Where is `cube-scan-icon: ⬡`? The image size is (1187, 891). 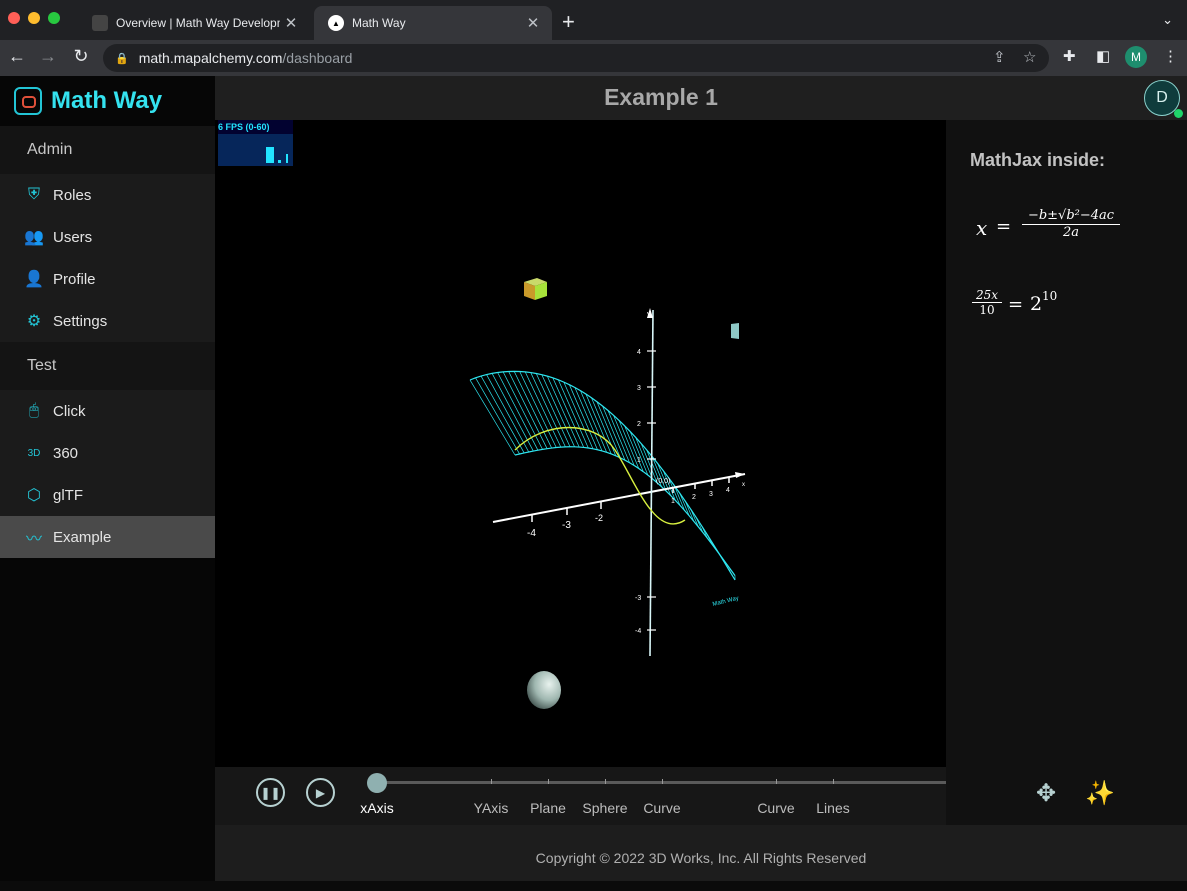 cube-scan-icon: ⬡ is located at coordinates (34, 495).